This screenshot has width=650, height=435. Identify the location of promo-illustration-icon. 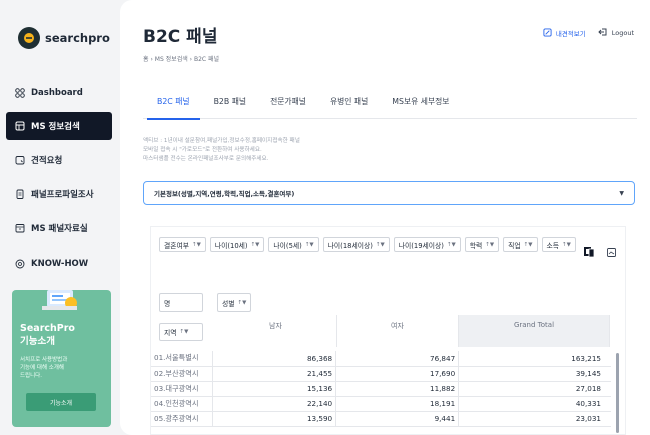
(59, 300).